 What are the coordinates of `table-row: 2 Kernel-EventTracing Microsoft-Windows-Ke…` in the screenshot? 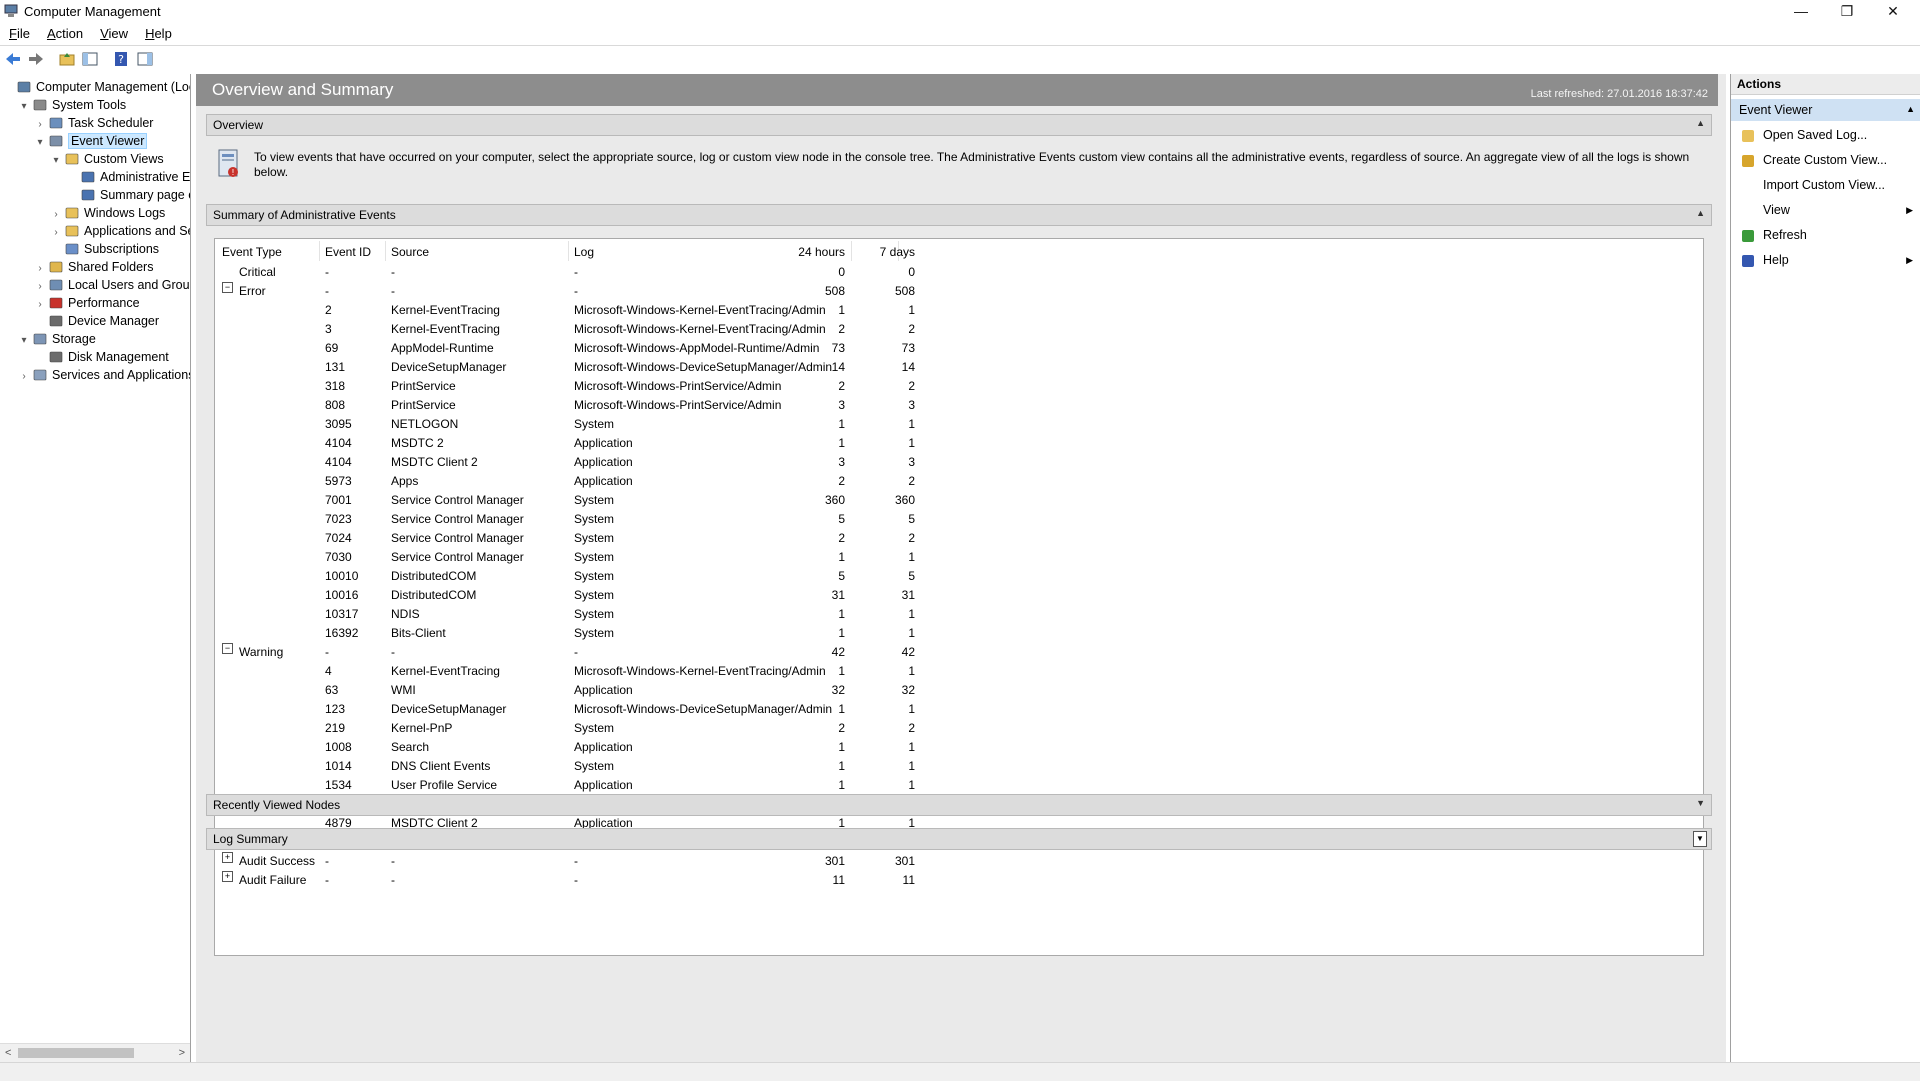 It's located at (645, 310).